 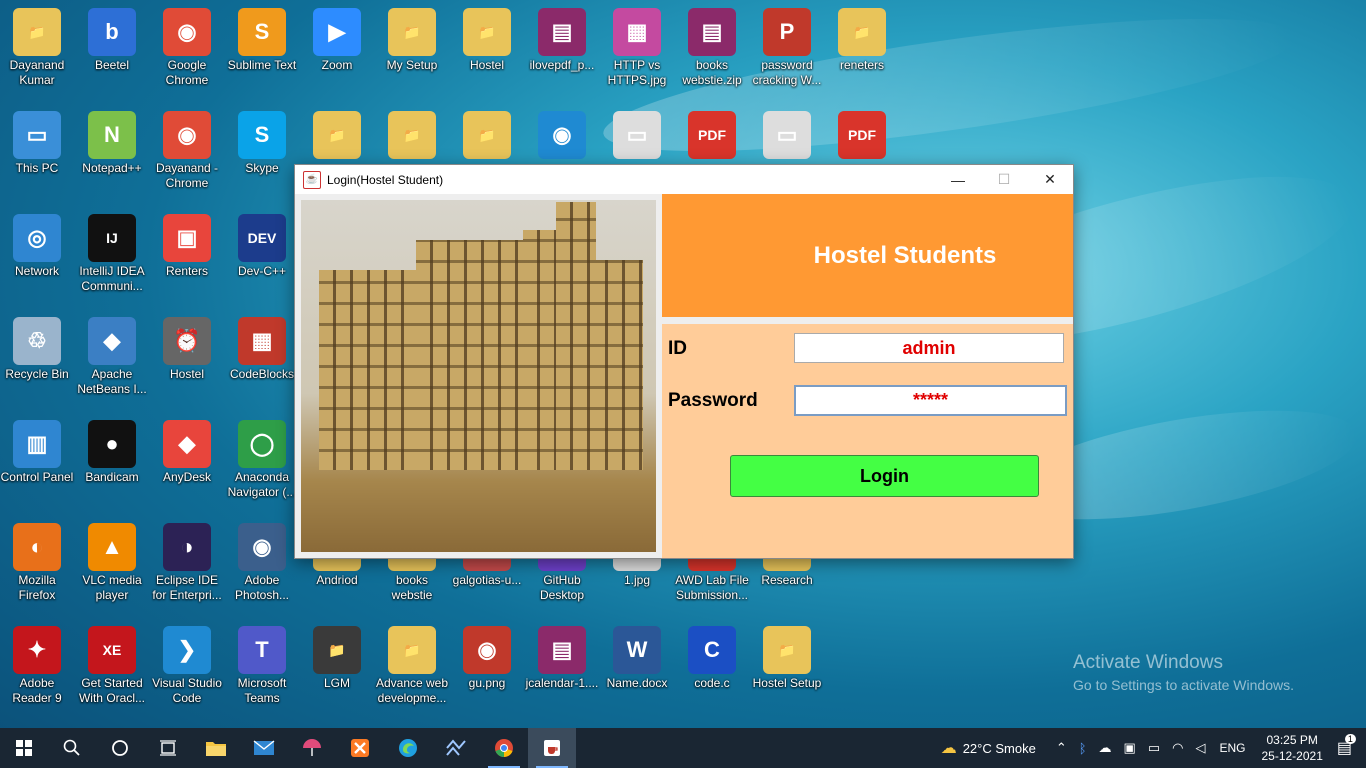 I want to click on window-title: Login(Hostel Student), so click(x=385, y=179).